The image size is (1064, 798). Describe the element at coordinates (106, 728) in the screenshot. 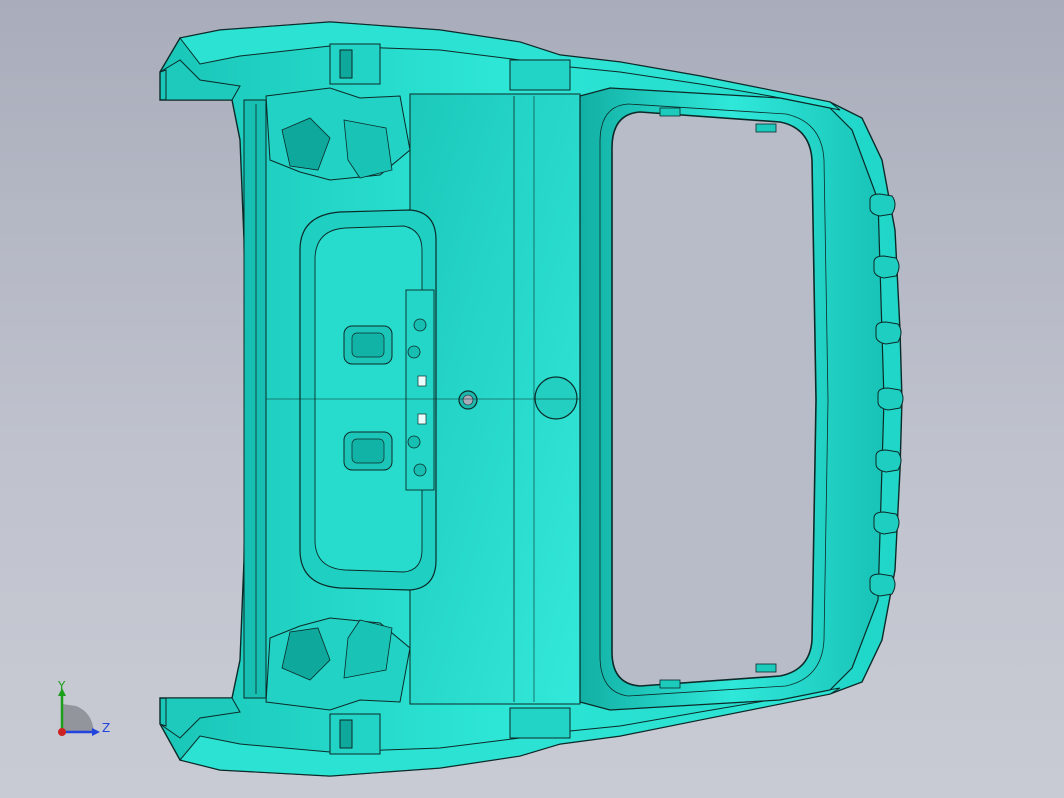

I see `triad-z-label: Z` at that location.